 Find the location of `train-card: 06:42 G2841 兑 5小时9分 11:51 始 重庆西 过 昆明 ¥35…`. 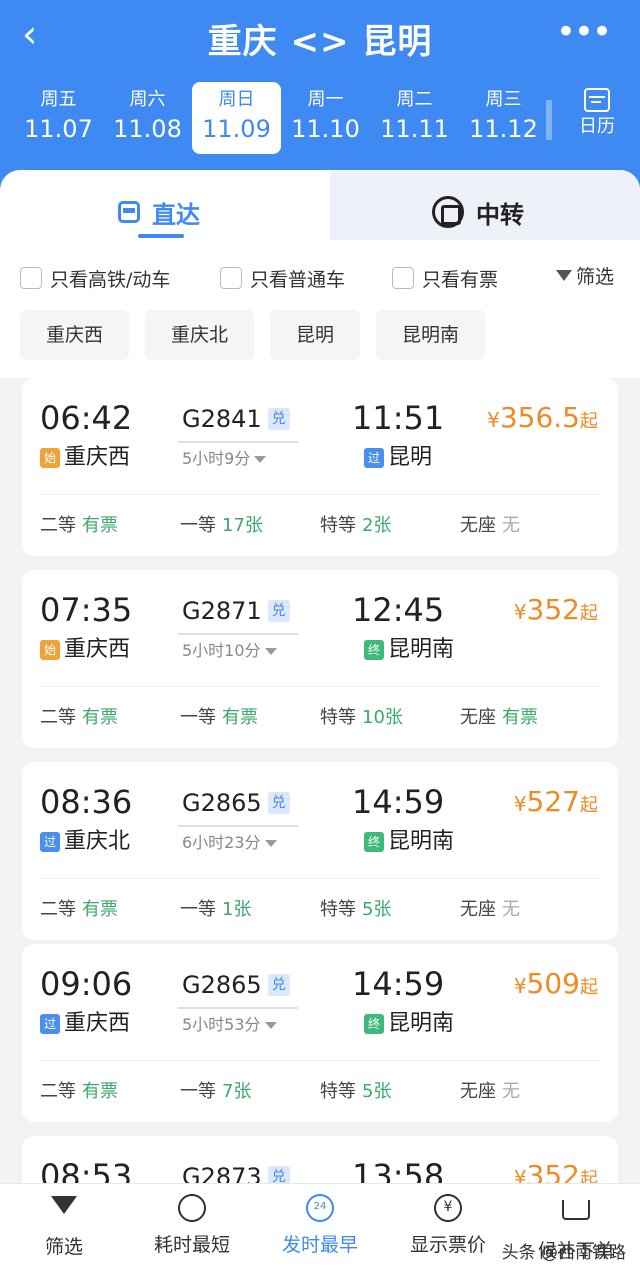

train-card: 06:42 G2841 兑 5小时9分 11:51 始 重庆西 过 昆明 ¥35… is located at coordinates (320, 467).